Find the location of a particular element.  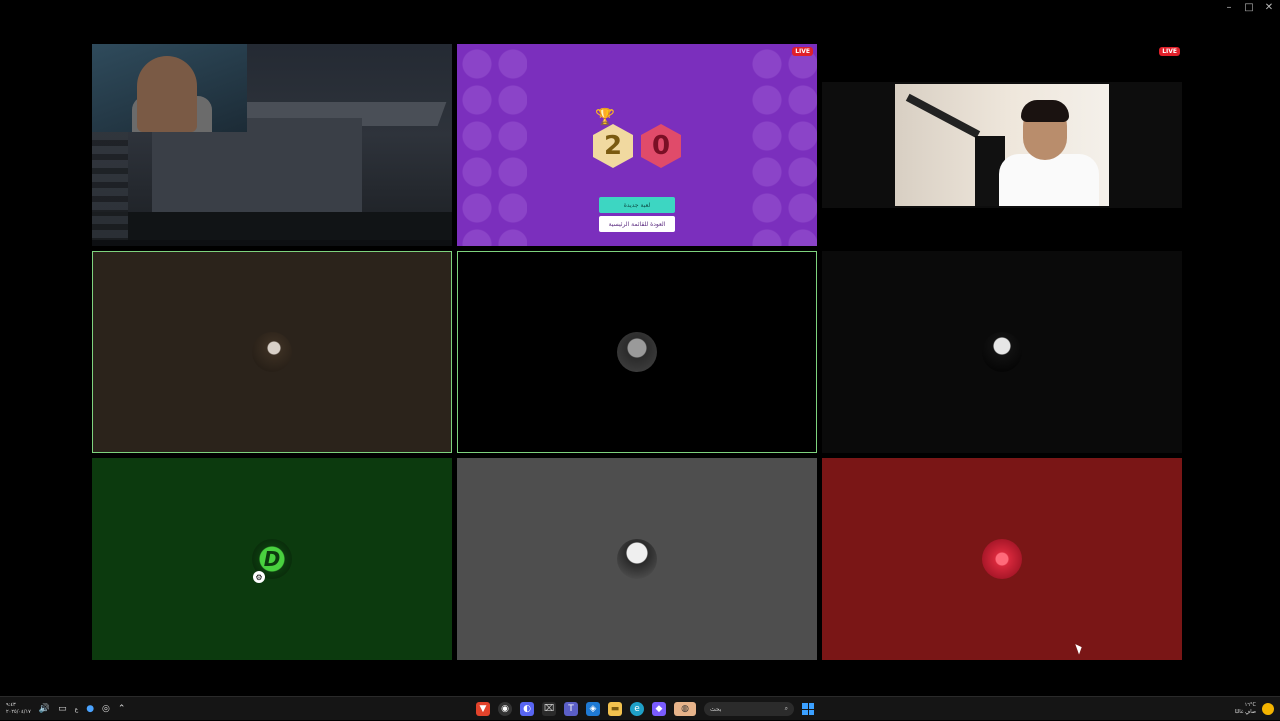

taskbar-apps: ▼ ◉ ◐ ⌧ T ◈ ▬ e ◆ ◍ بحث ⌕ is located at coordinates (645, 709).